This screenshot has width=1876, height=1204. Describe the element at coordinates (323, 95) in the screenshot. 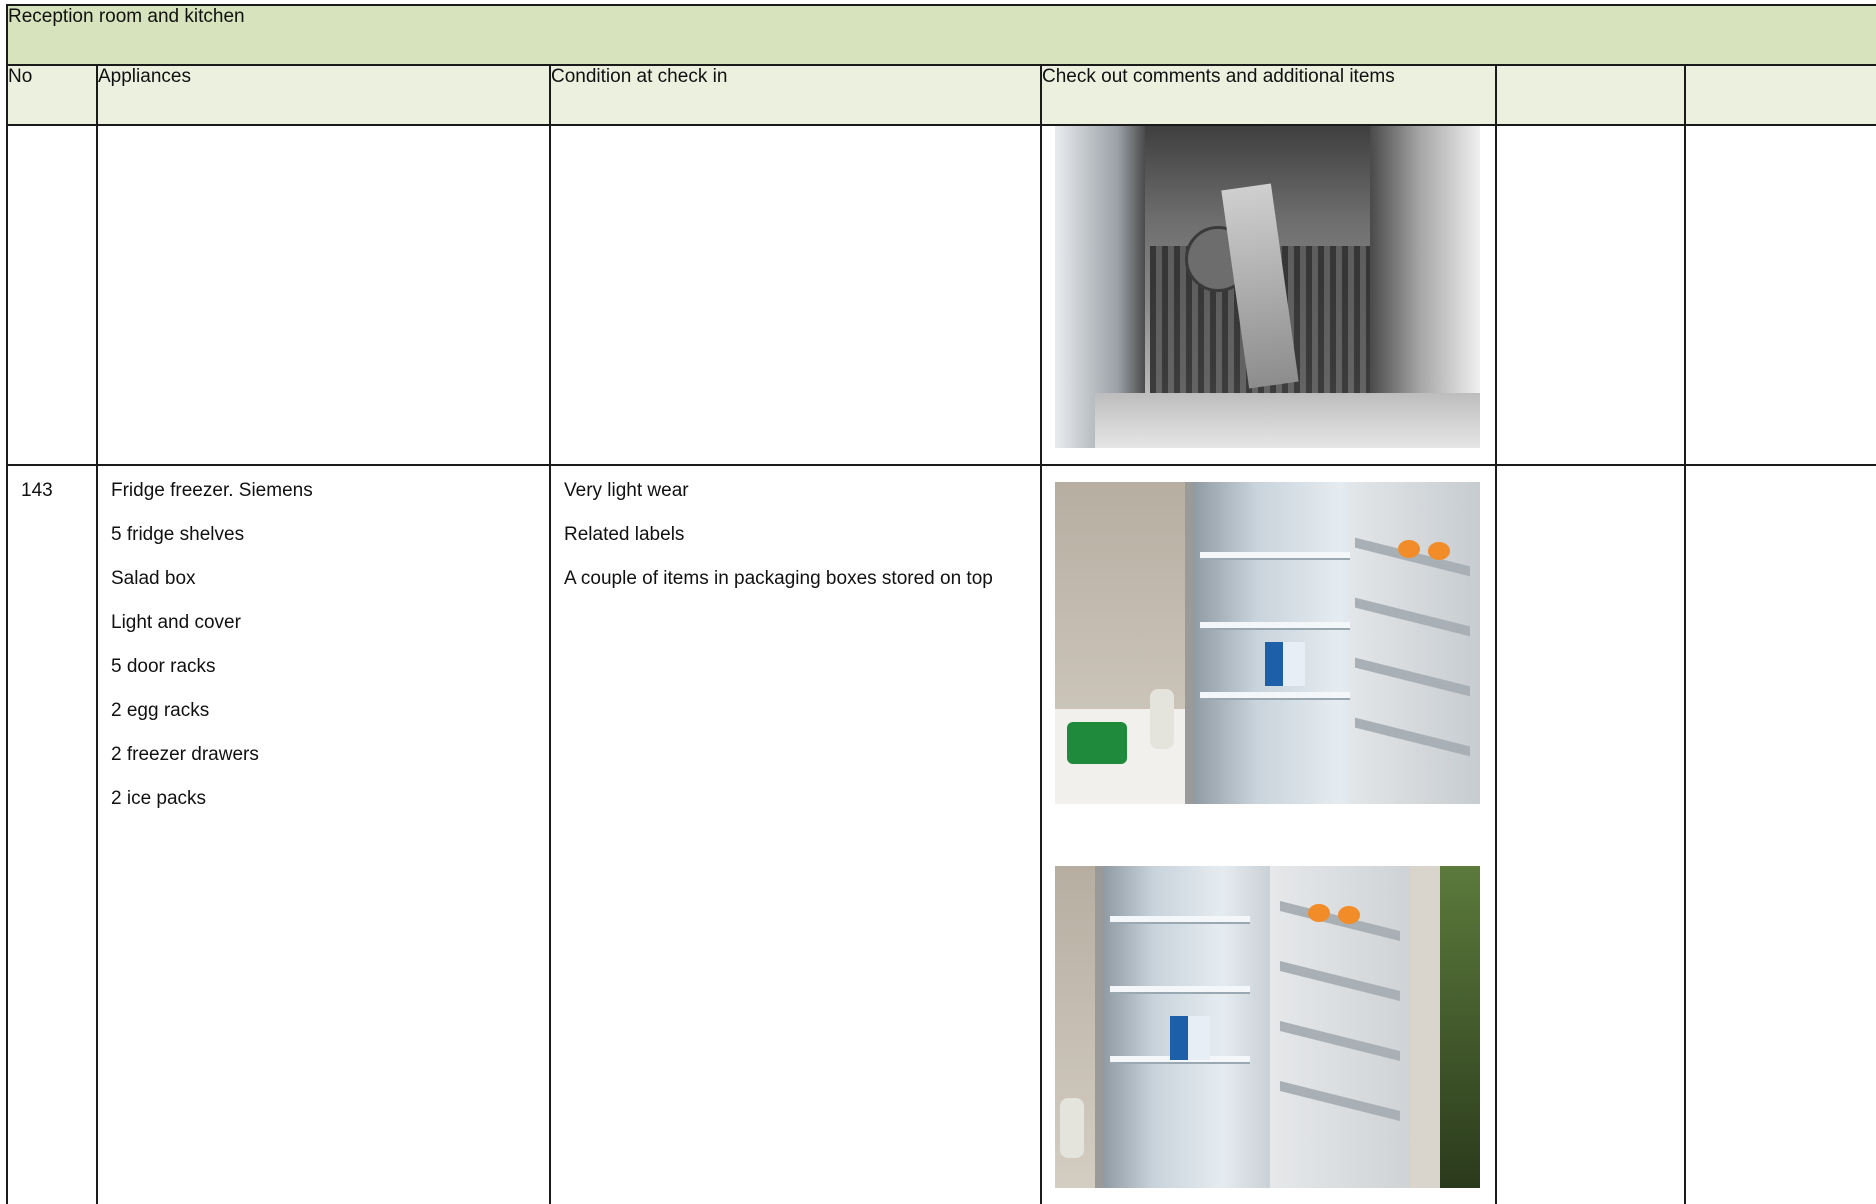

I see `header-appliances: Appliances` at that location.